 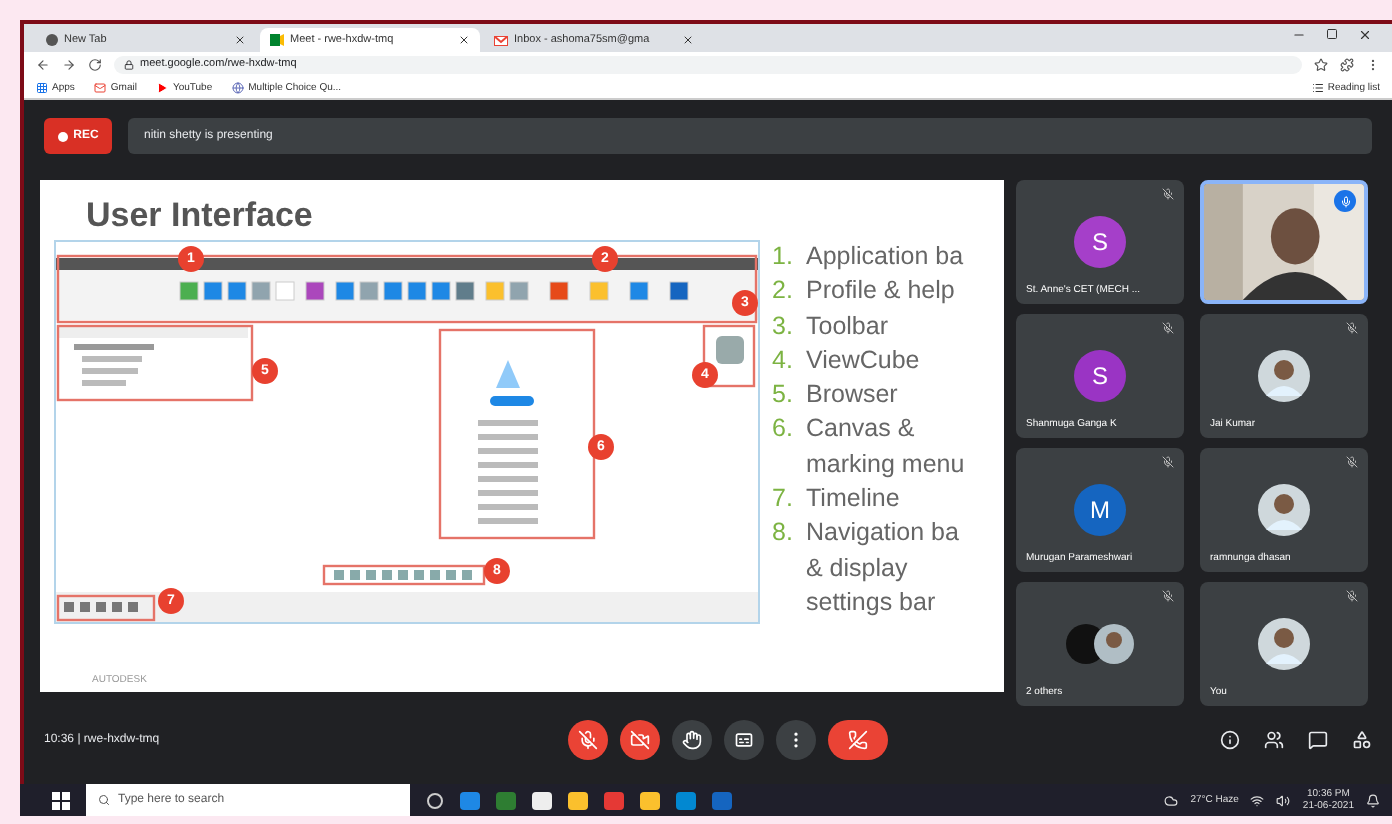 I want to click on list-text: Canvas &, so click(x=861, y=429).